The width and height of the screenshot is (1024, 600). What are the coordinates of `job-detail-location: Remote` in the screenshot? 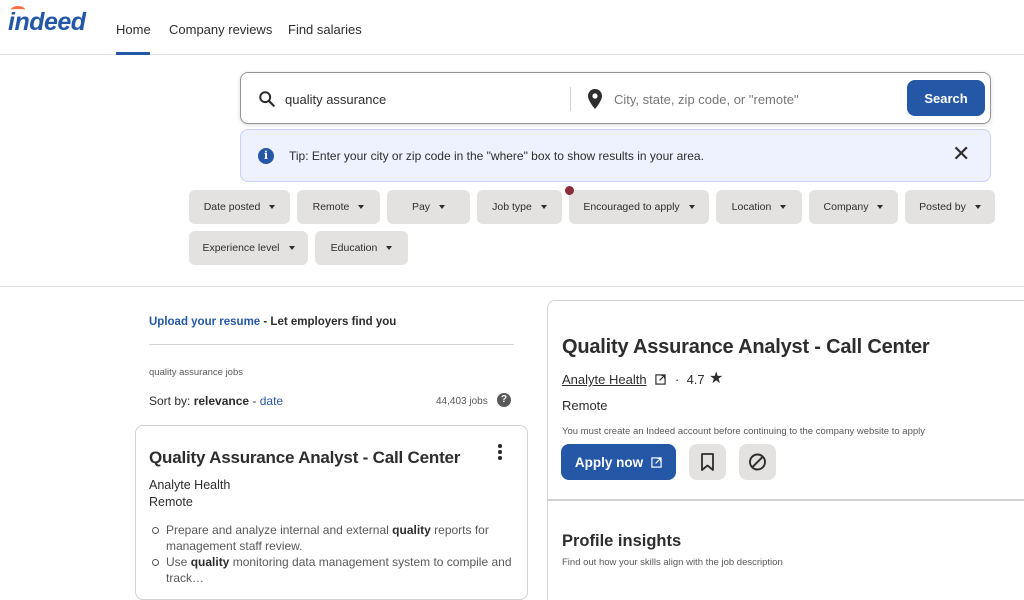 It's located at (585, 405).